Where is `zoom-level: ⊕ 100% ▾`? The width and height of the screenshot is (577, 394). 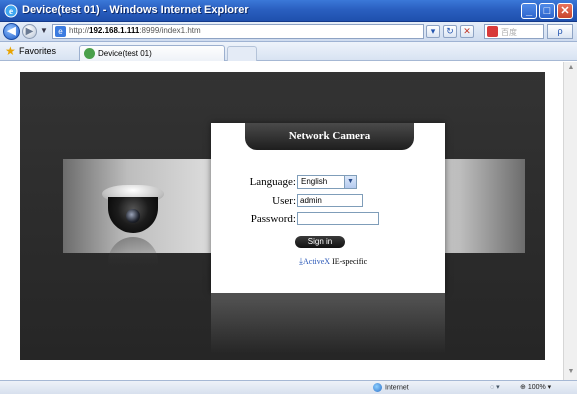
zoom-level: ⊕ 100% ▾ is located at coordinates (535, 387).